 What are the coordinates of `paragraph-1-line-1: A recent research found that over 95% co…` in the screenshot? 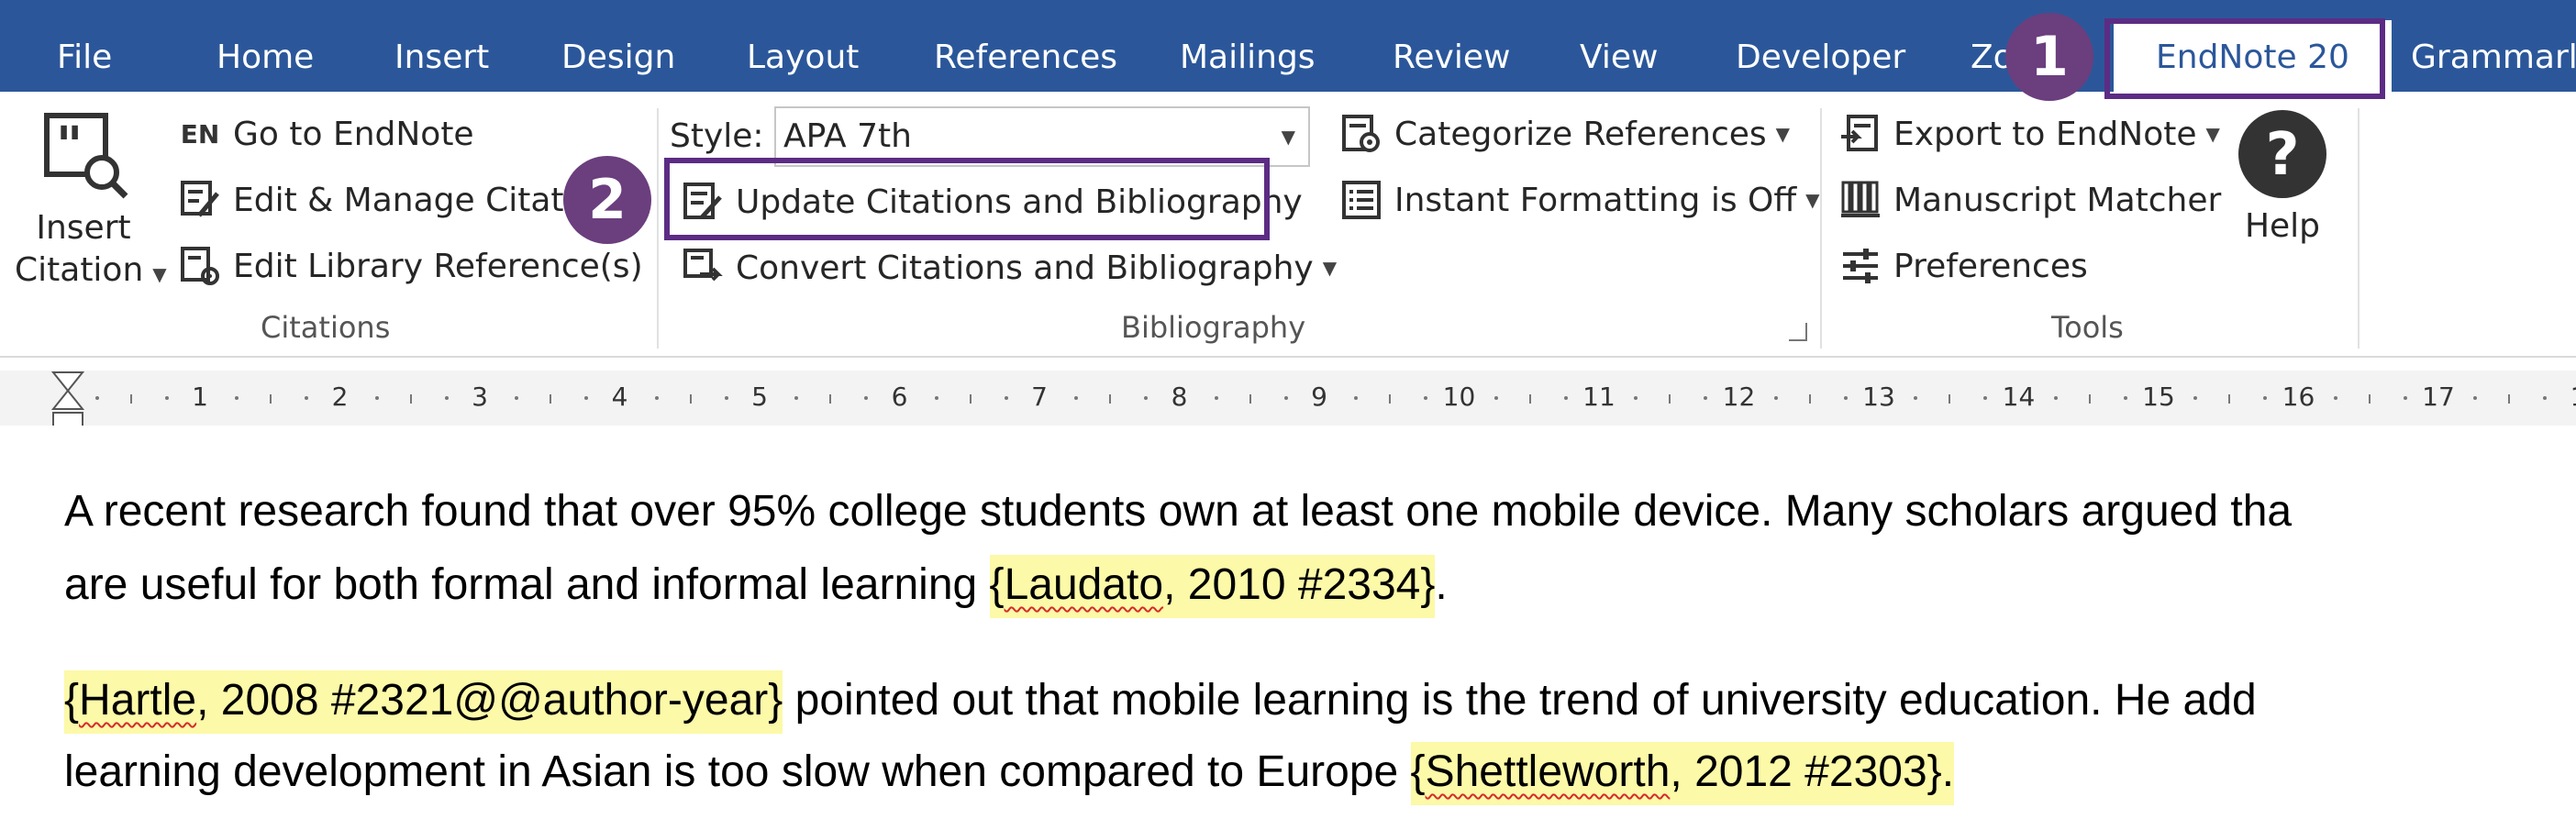 It's located at (1178, 511).